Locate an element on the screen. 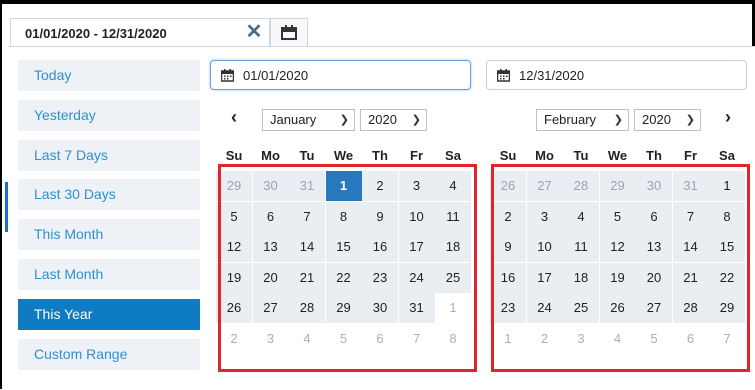 Image resolution: width=755 pixels, height=390 pixels. range-option-custom-range: Custom Range is located at coordinates (109, 354).